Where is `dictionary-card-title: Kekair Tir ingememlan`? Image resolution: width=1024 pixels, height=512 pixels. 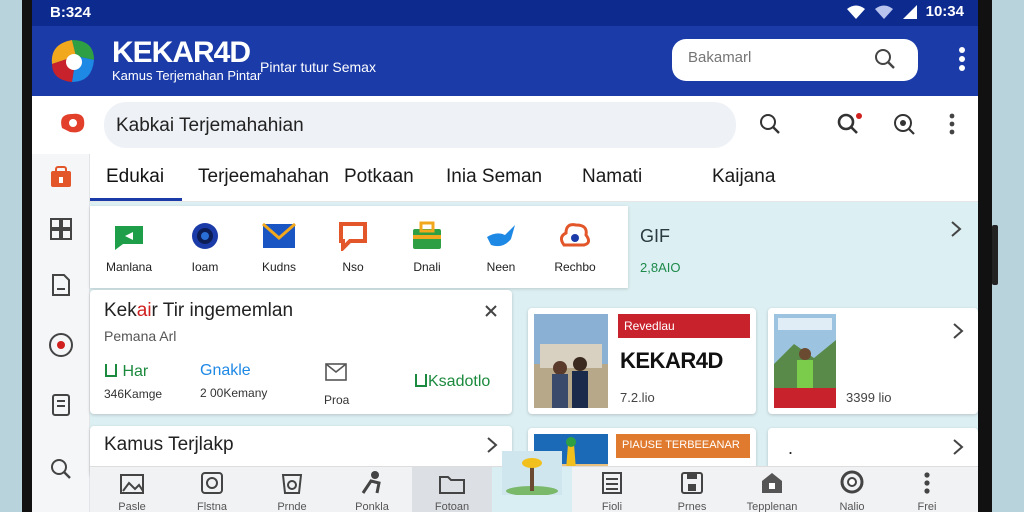
dictionary-card-title: Kekair Tir ingememlan is located at coordinates (199, 310).